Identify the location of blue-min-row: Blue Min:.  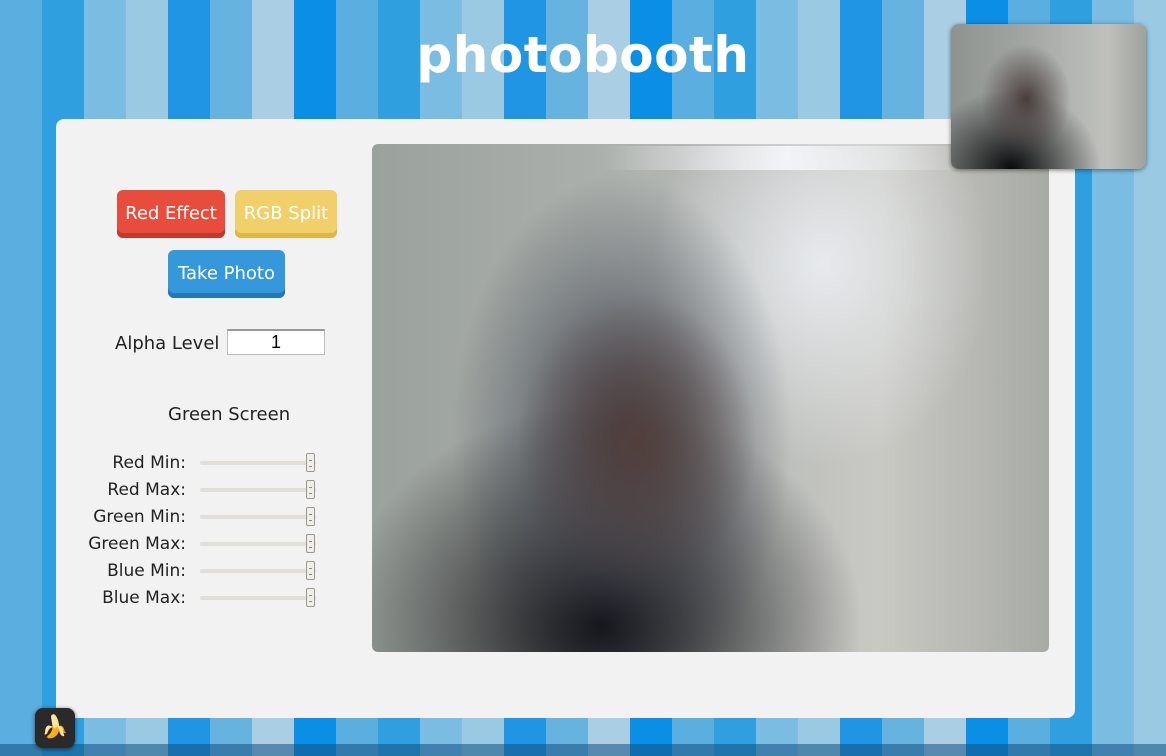
(196, 571).